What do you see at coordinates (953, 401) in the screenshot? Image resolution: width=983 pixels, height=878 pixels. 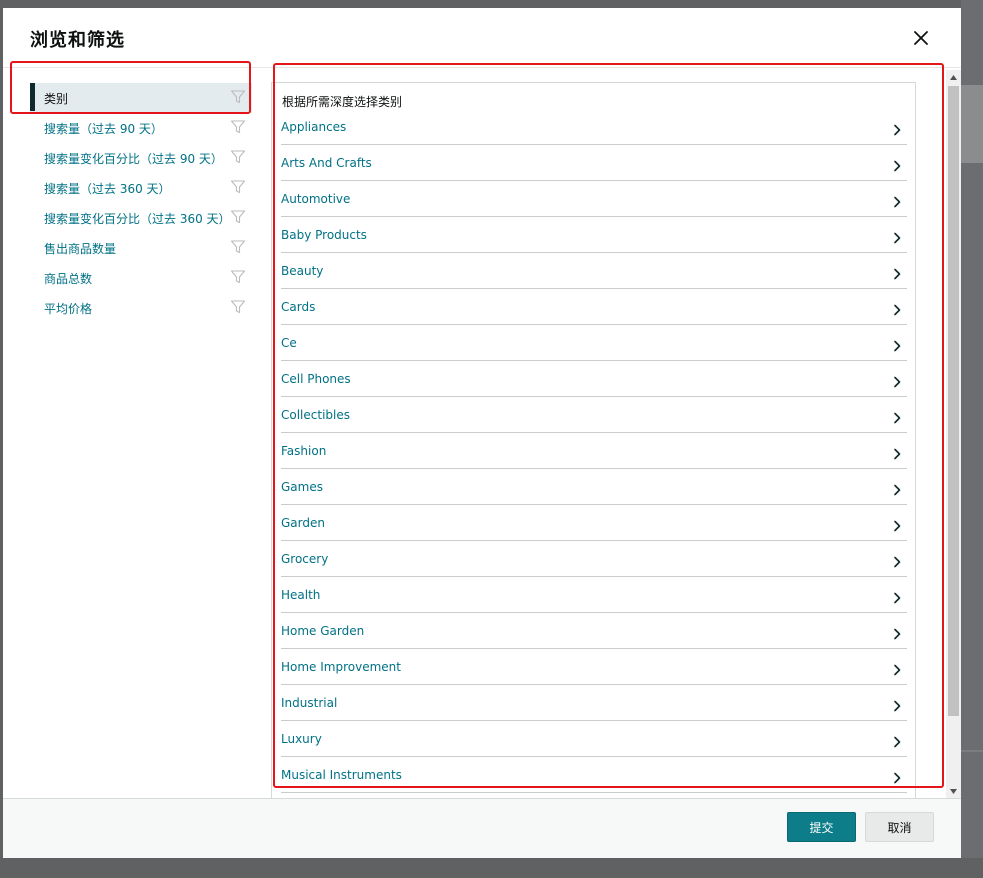 I see `scroll-thumb` at bounding box center [953, 401].